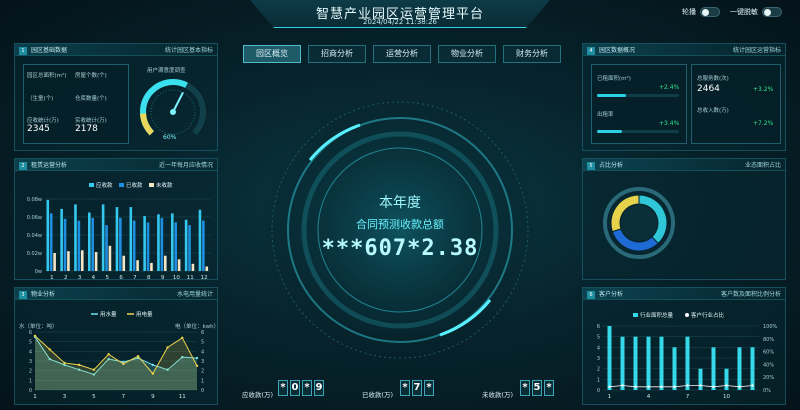 This screenshot has height=410, width=800. I want to click on panel-subtitle: 业态面积占比, so click(762, 165).